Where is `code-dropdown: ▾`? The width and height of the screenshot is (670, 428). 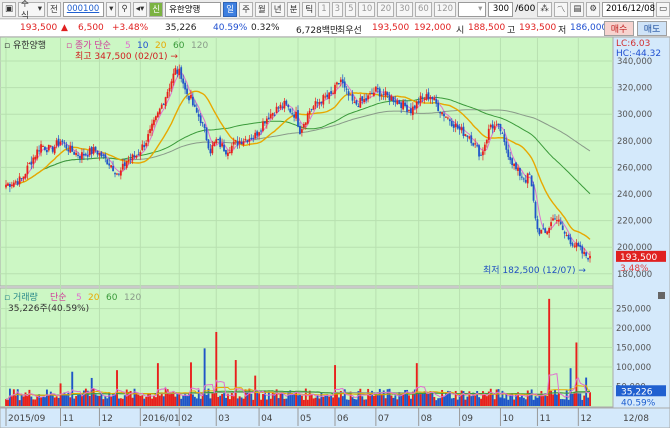 code-dropdown: ▾ is located at coordinates (111, 9).